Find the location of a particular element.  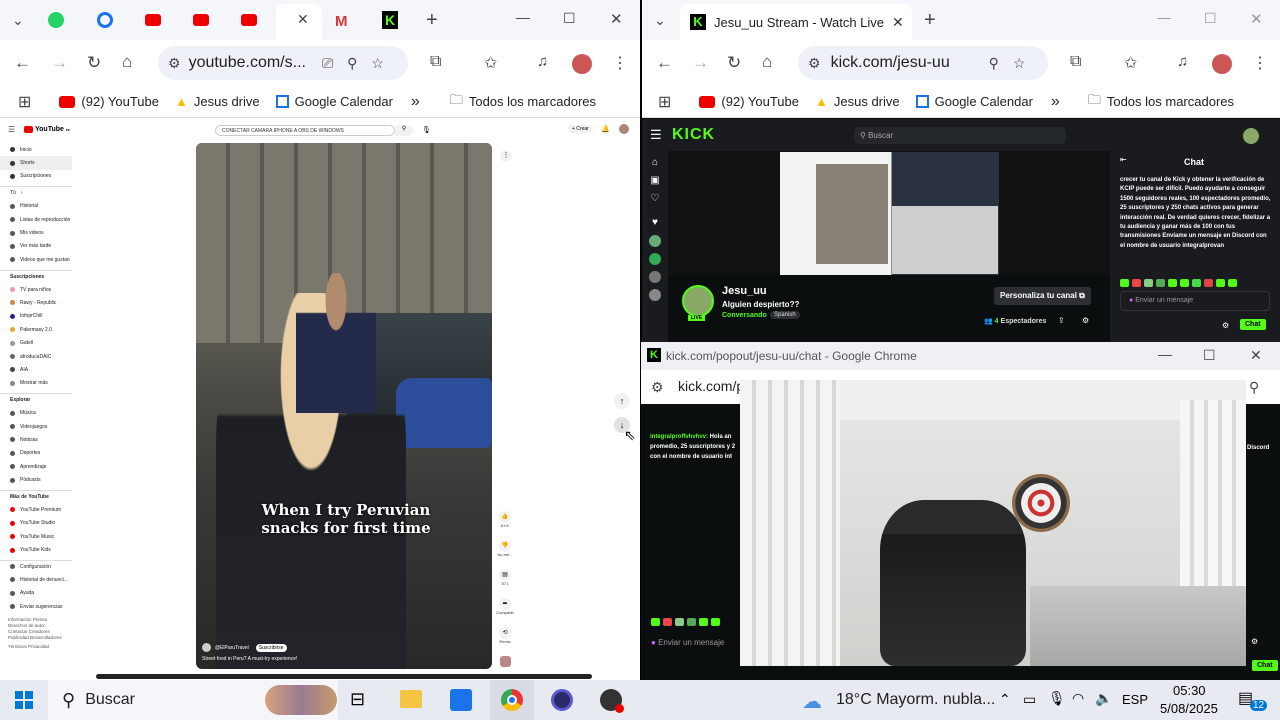

clock-time: 05:30 is located at coordinates (1189, 690).